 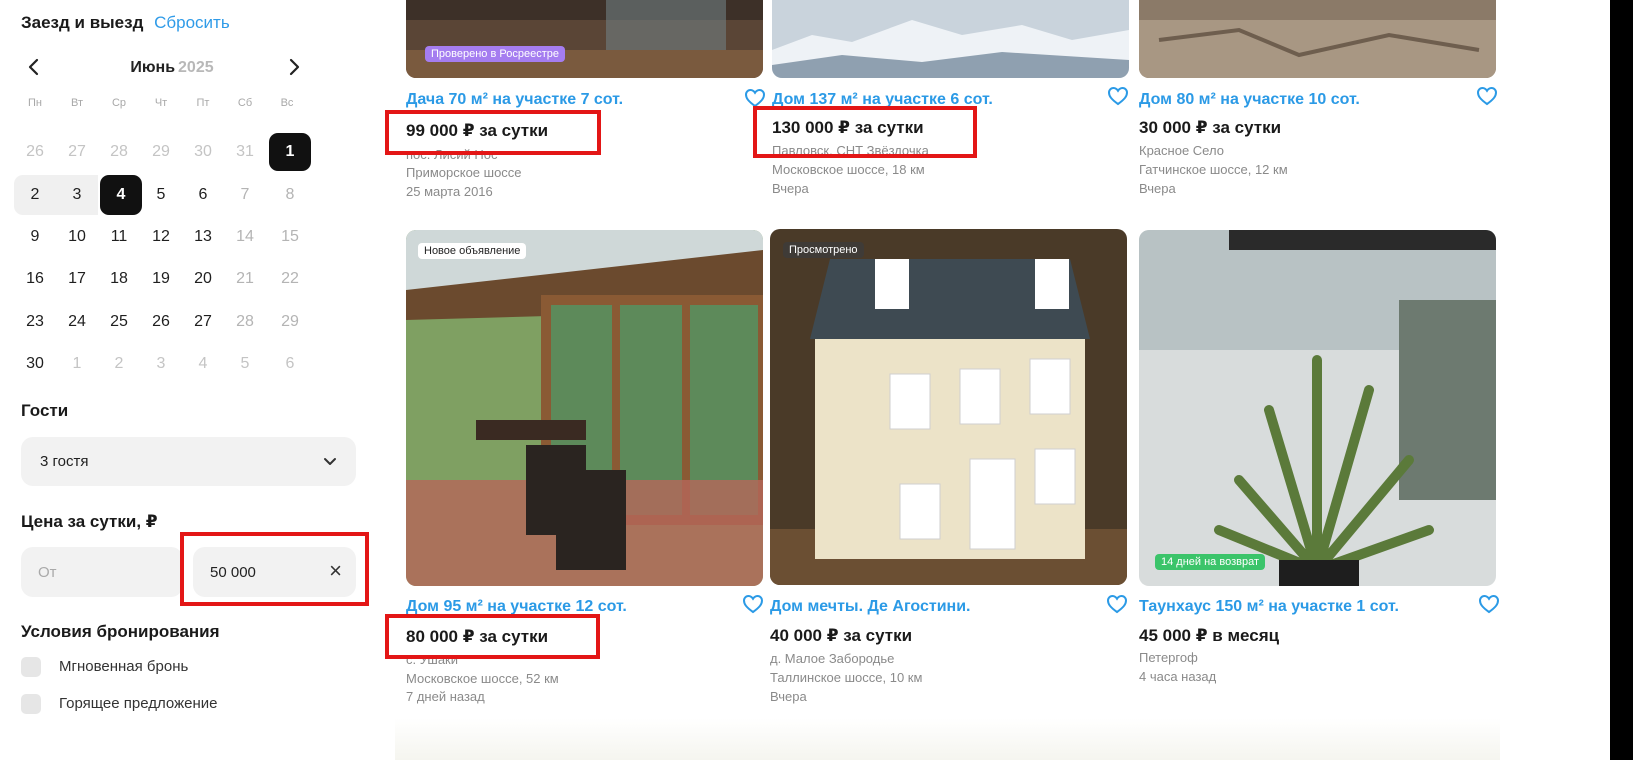 What do you see at coordinates (119, 103) in the screenshot?
I see `weekday-label: Ср` at bounding box center [119, 103].